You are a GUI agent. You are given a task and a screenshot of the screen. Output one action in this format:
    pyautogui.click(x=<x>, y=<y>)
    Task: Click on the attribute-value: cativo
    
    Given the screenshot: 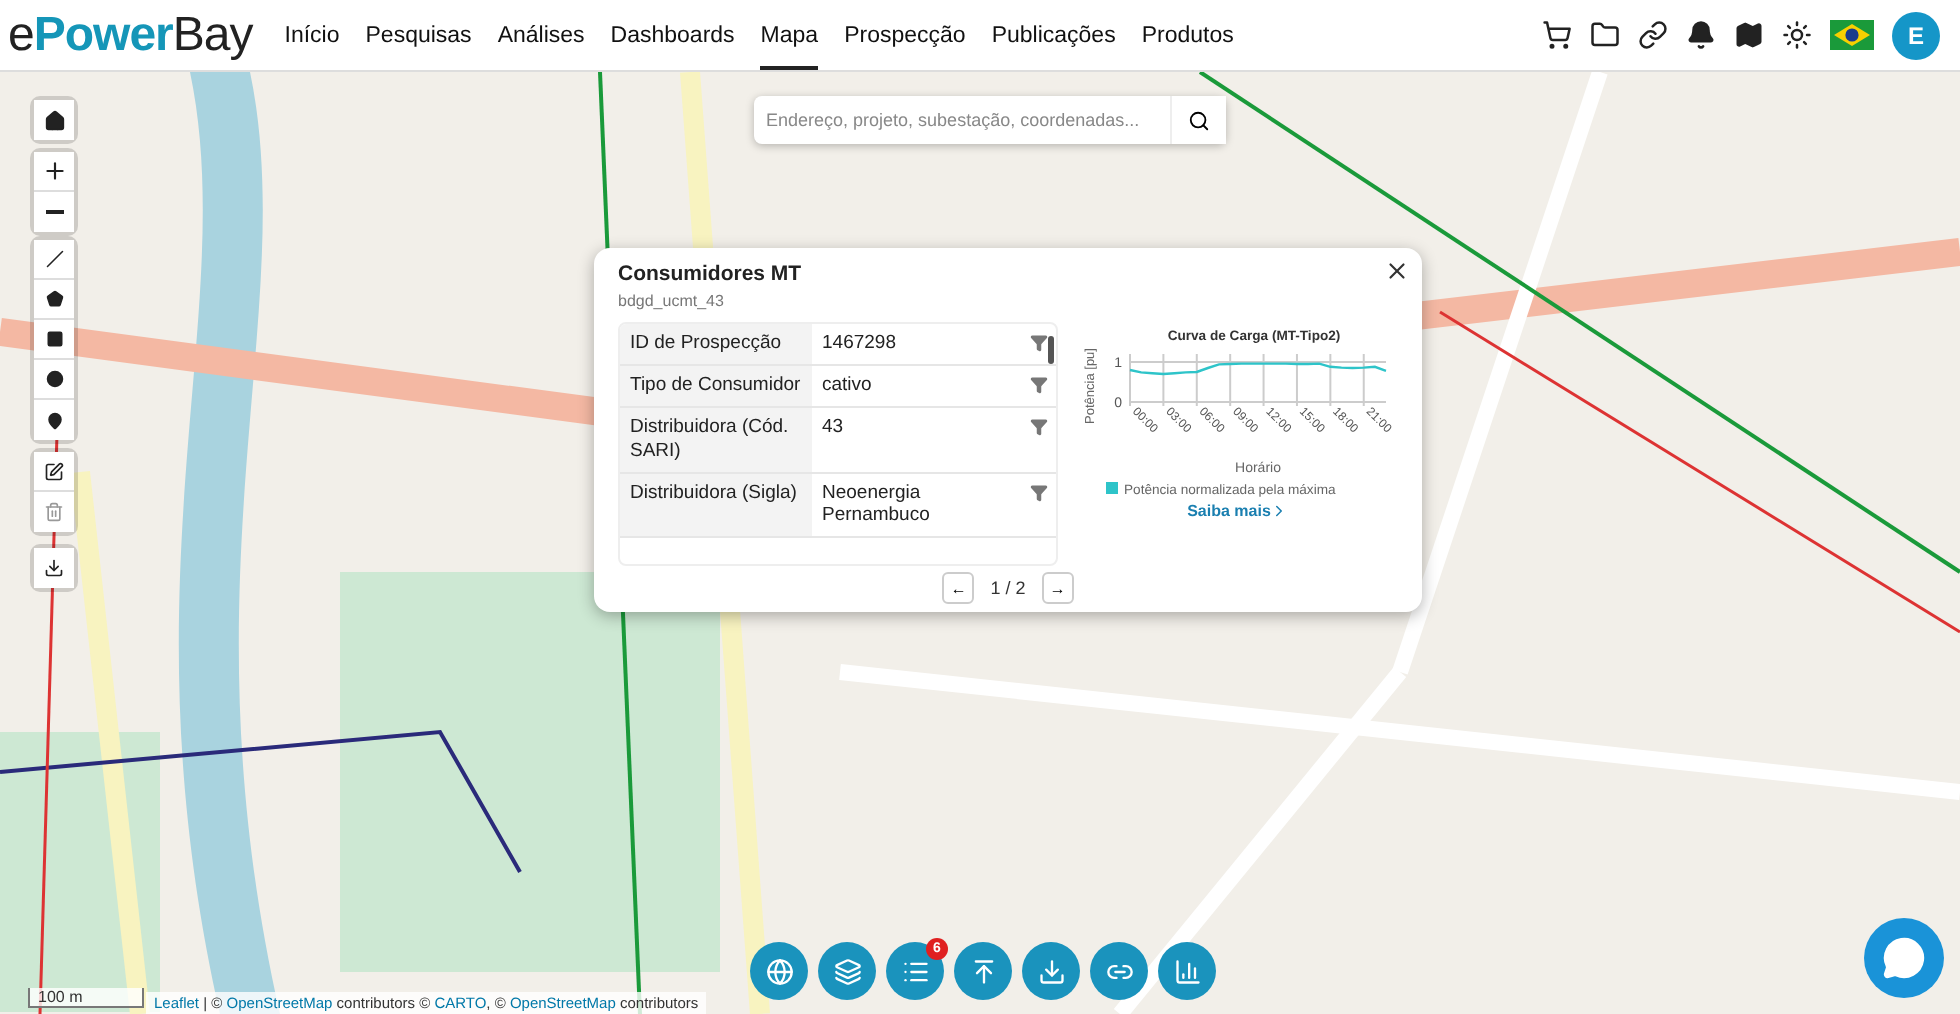 What is the action you would take?
    pyautogui.click(x=847, y=385)
    